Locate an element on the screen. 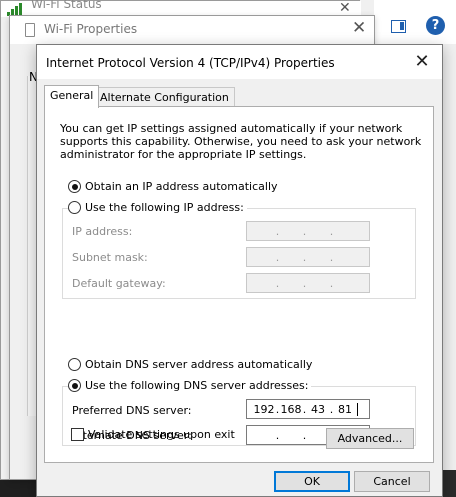 The width and height of the screenshot is (456, 497). use-following-ip-option: Use the following IP address: is located at coordinates (157, 207).